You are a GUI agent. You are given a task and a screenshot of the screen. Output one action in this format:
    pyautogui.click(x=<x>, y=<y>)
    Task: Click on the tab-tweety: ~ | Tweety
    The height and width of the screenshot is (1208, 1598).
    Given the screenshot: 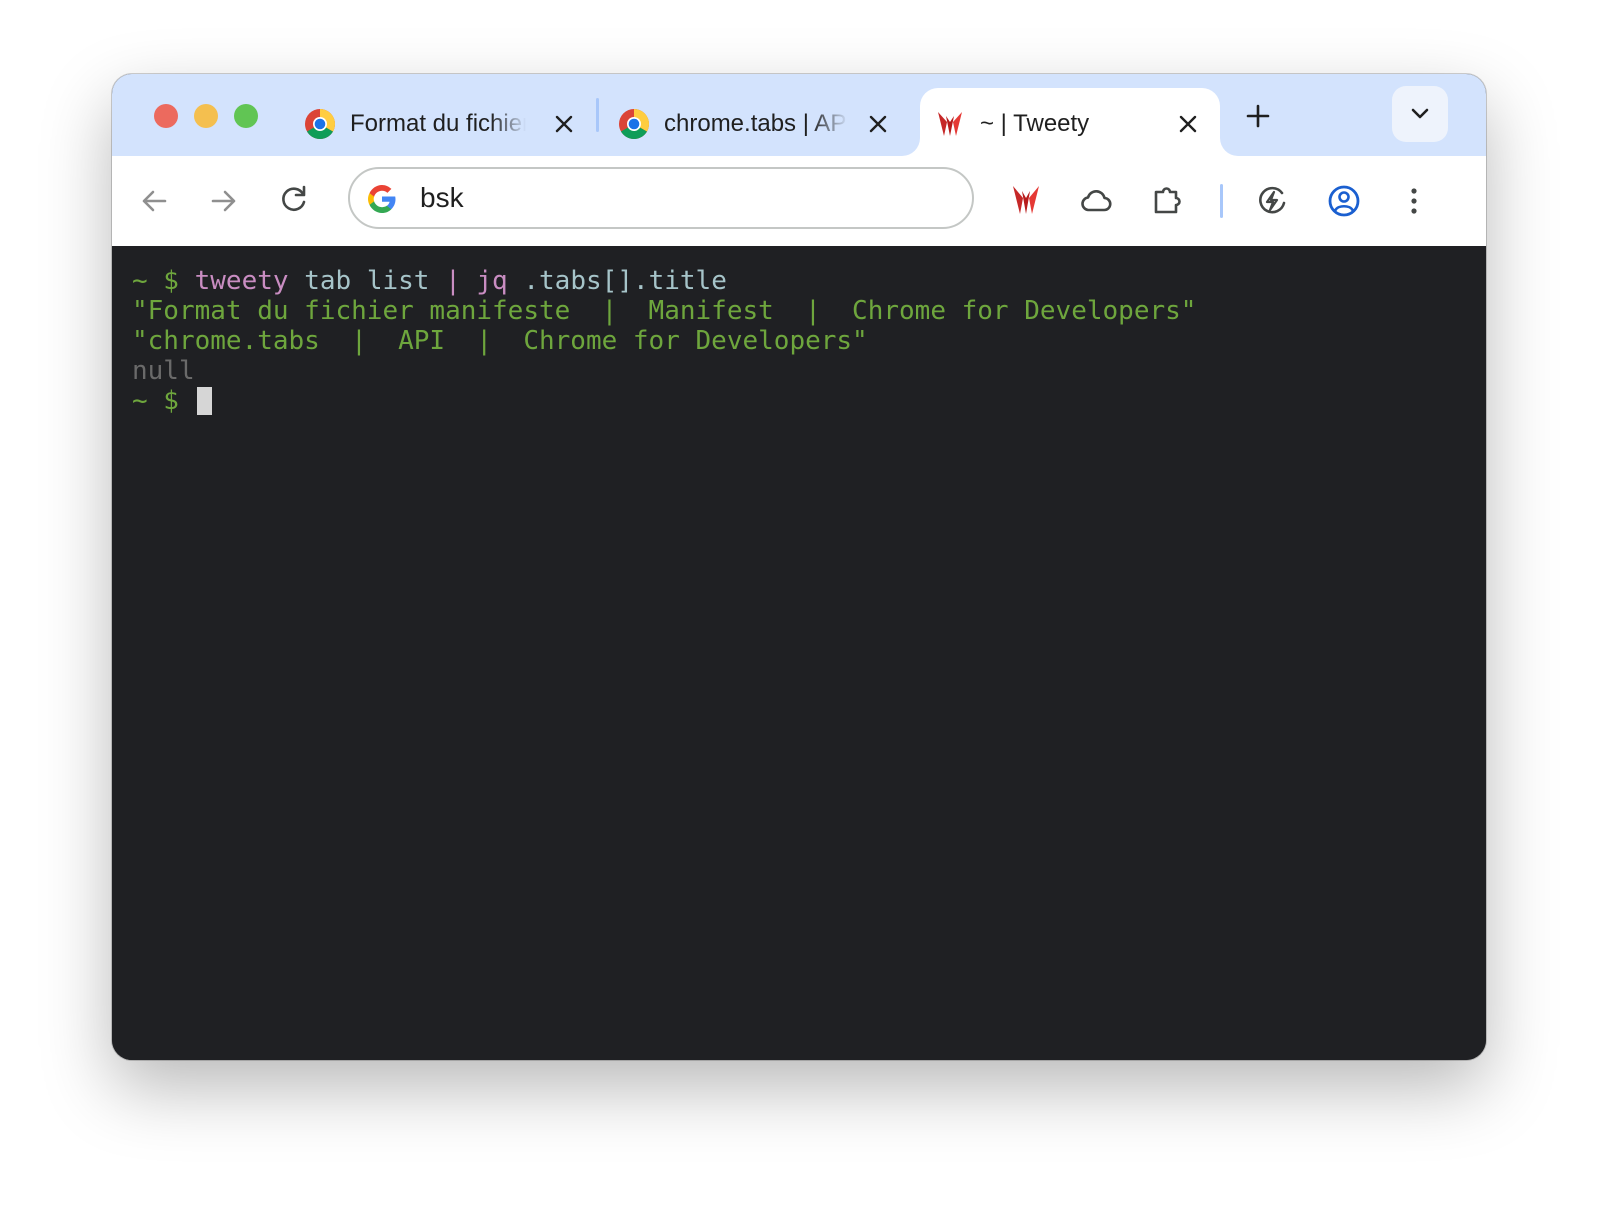 What is the action you would take?
    pyautogui.click(x=1070, y=122)
    